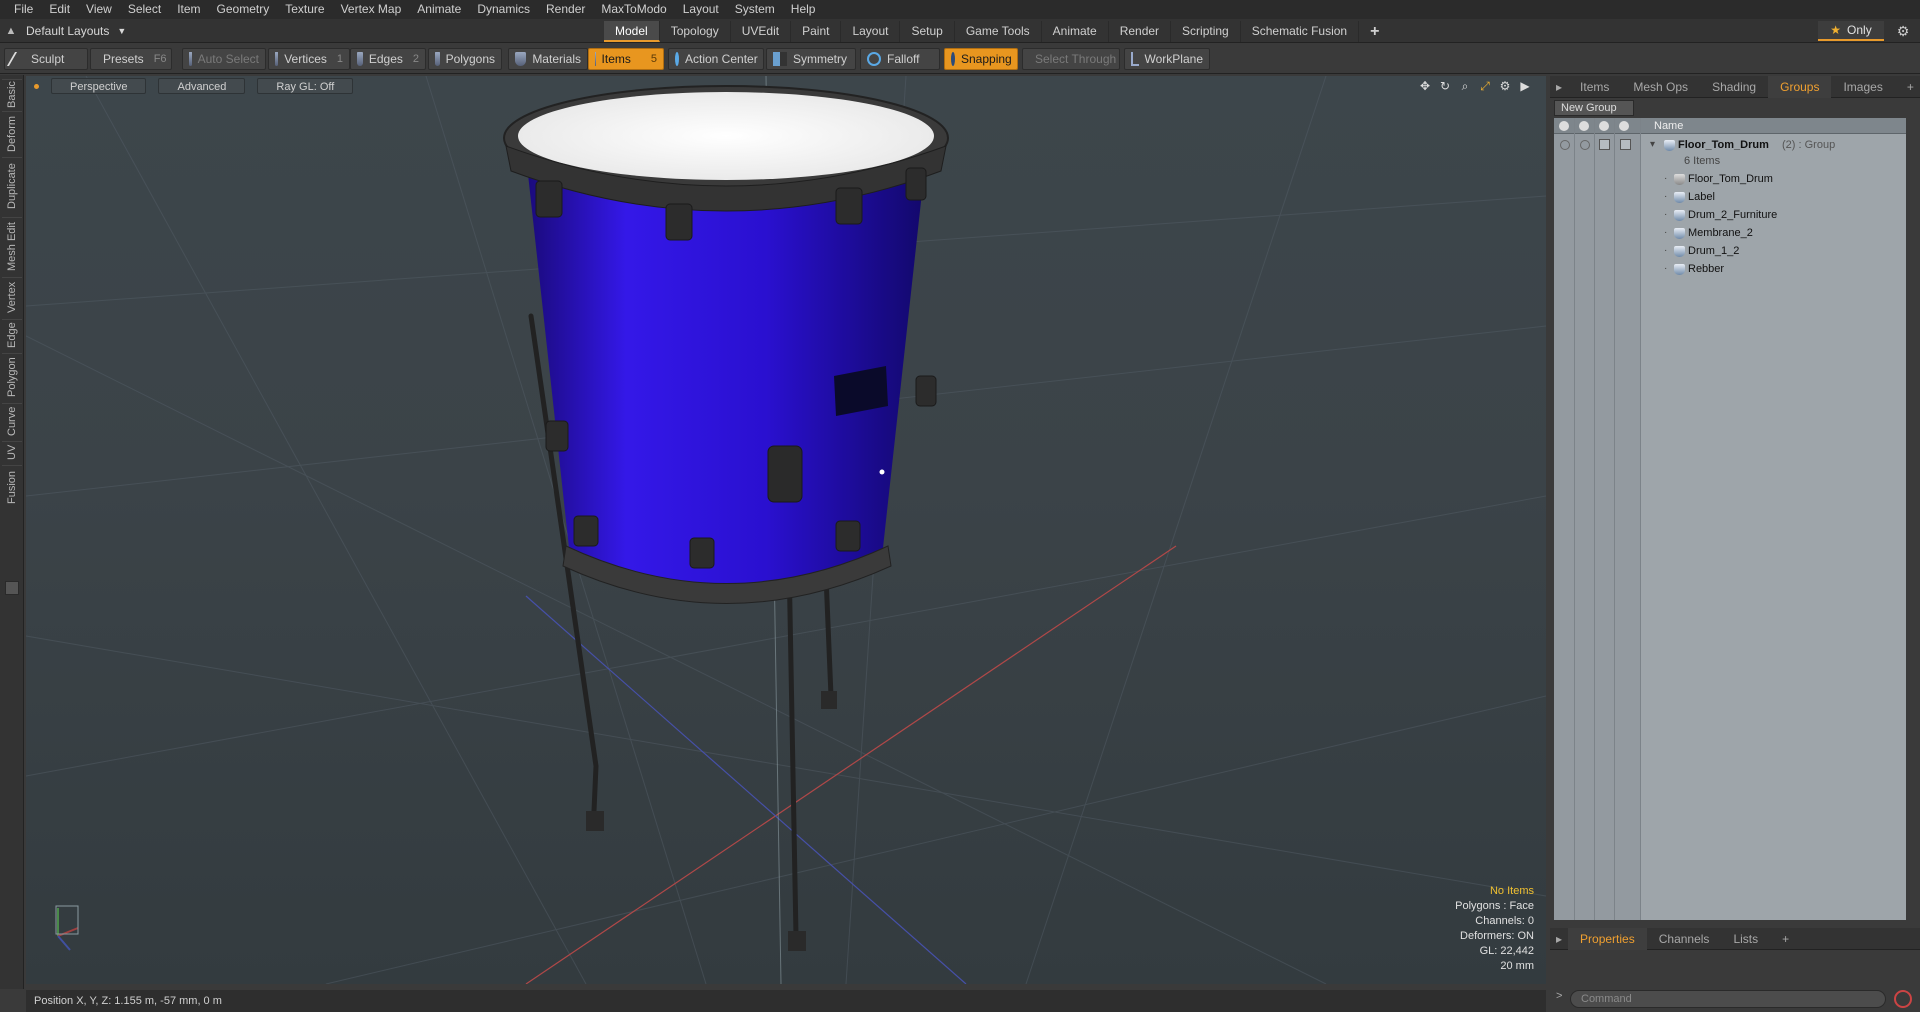  Describe the element at coordinates (633, 9) in the screenshot. I see `menu-maxtomodo: MaxToModo` at that location.